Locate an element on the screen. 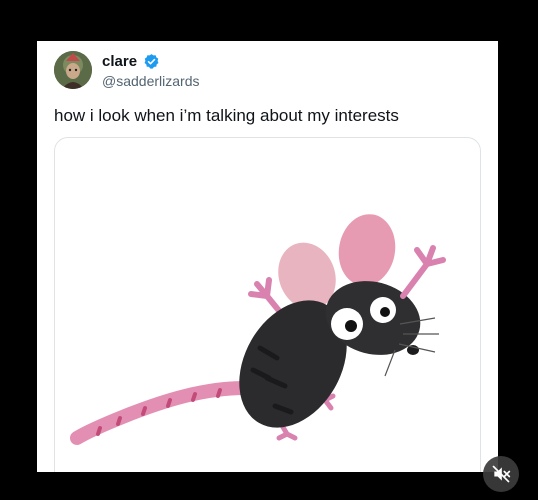 The width and height of the screenshot is (538, 500). mute-button is located at coordinates (501, 474).